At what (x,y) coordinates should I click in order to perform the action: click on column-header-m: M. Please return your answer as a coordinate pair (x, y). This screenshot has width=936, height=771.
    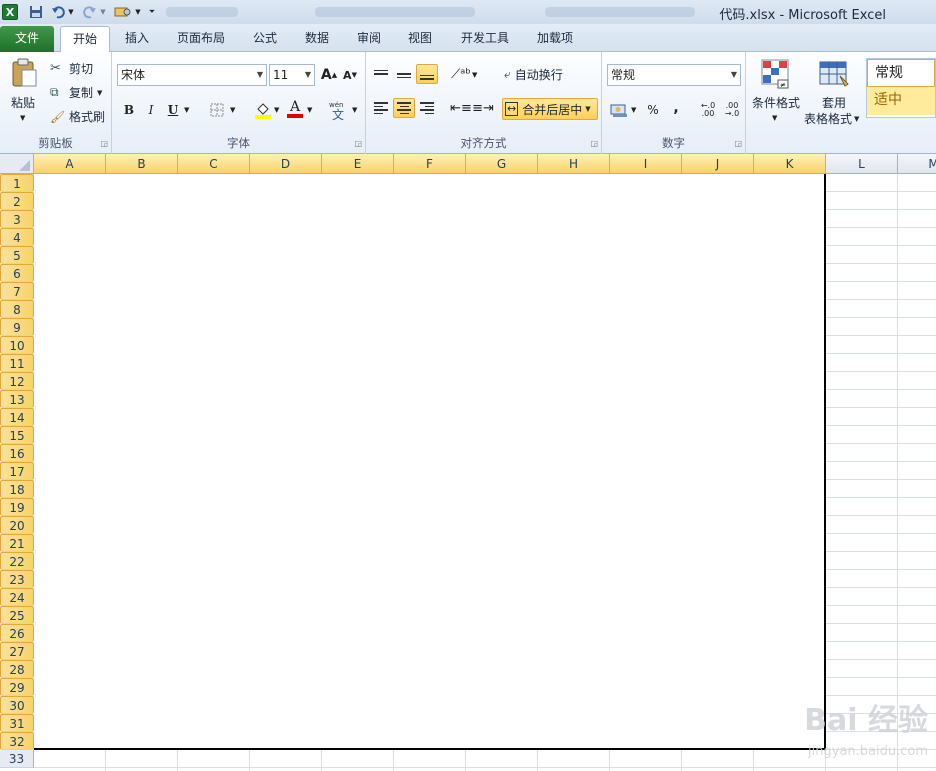
    Looking at the image, I should click on (917, 164).